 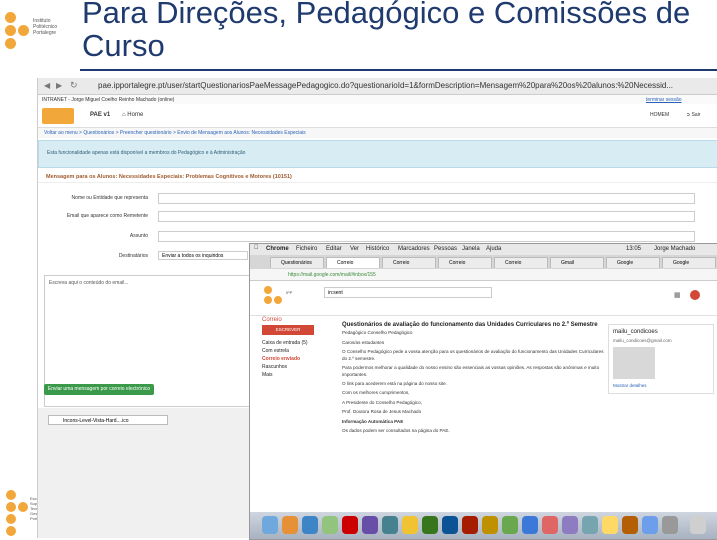 What do you see at coordinates (285, 343) in the screenshot?
I see `nav-inbox: Caixa de entrada (5)` at bounding box center [285, 343].